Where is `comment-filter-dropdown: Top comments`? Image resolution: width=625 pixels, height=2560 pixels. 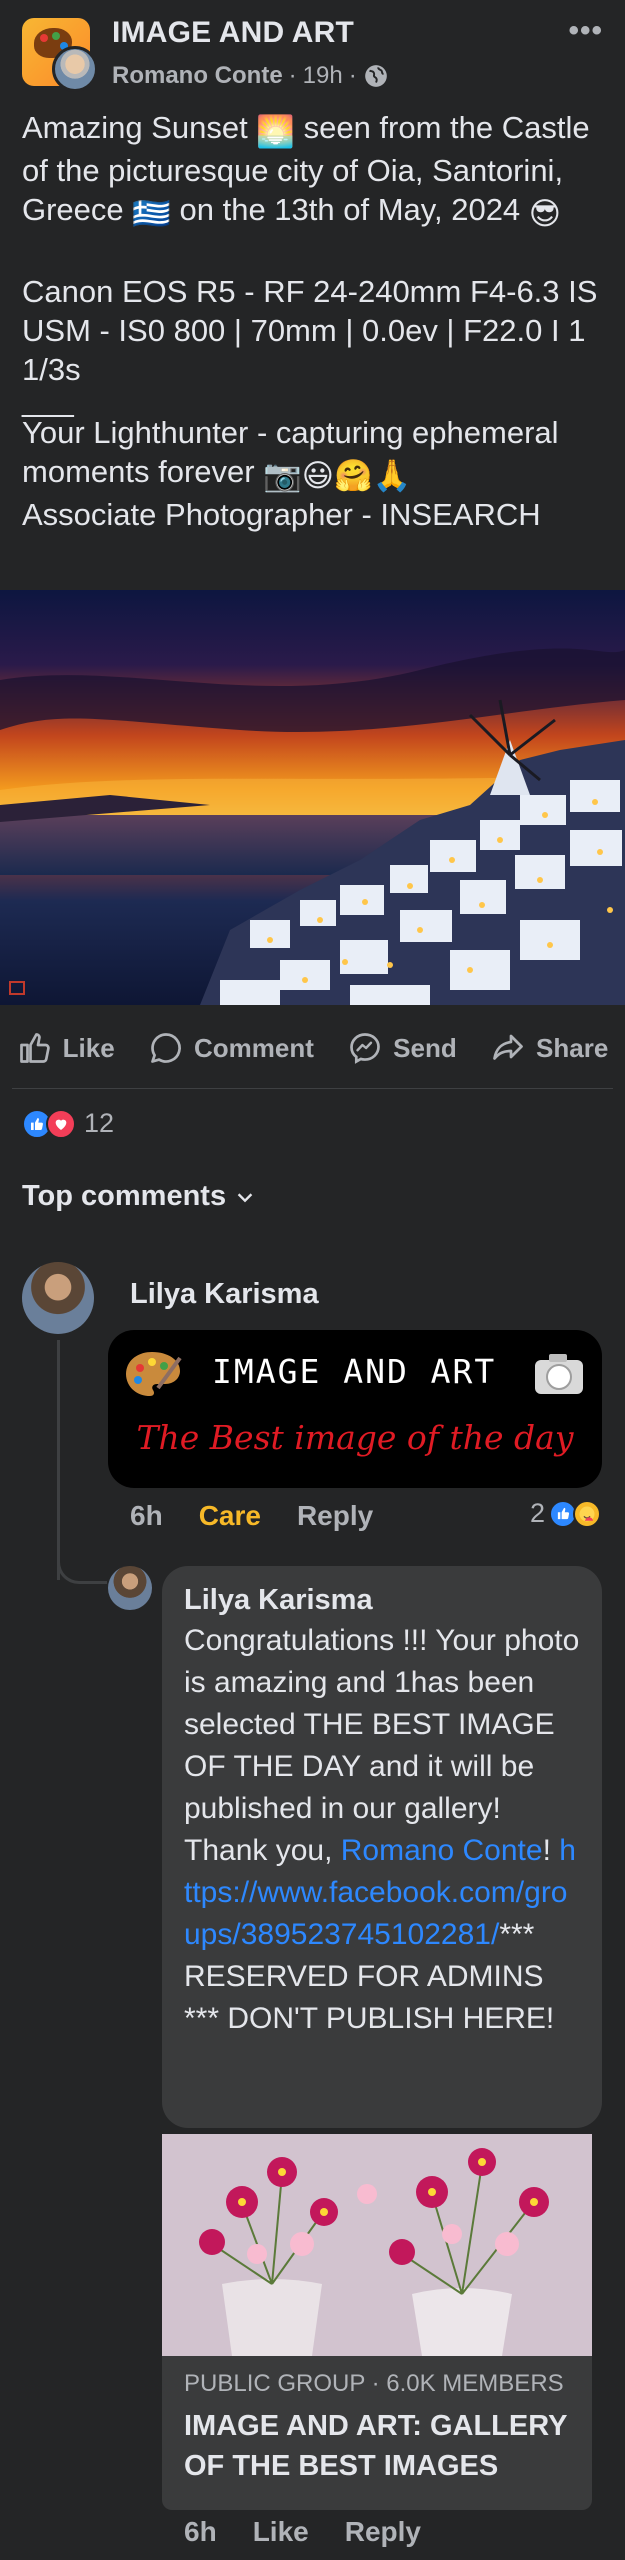 comment-filter-dropdown: Top comments is located at coordinates (139, 1196).